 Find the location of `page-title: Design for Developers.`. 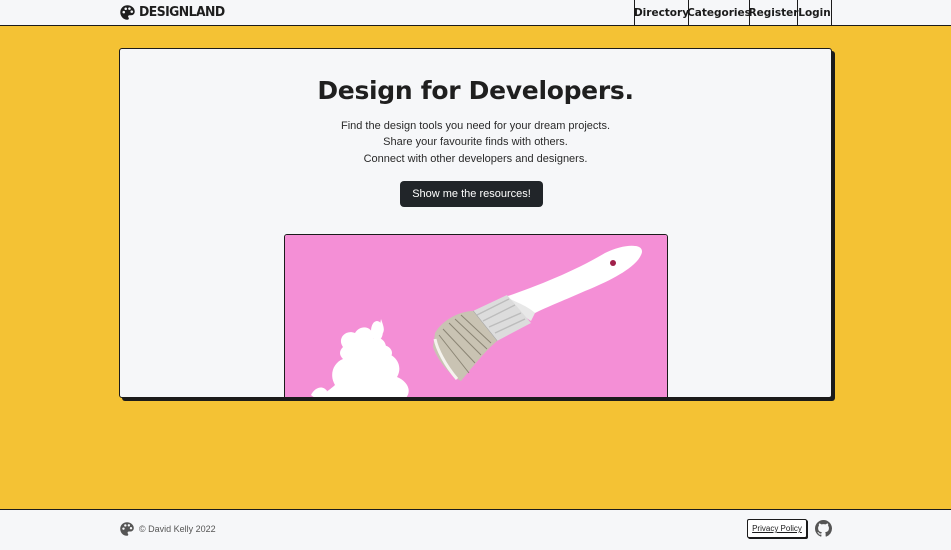

page-title: Design for Developers. is located at coordinates (475, 90).